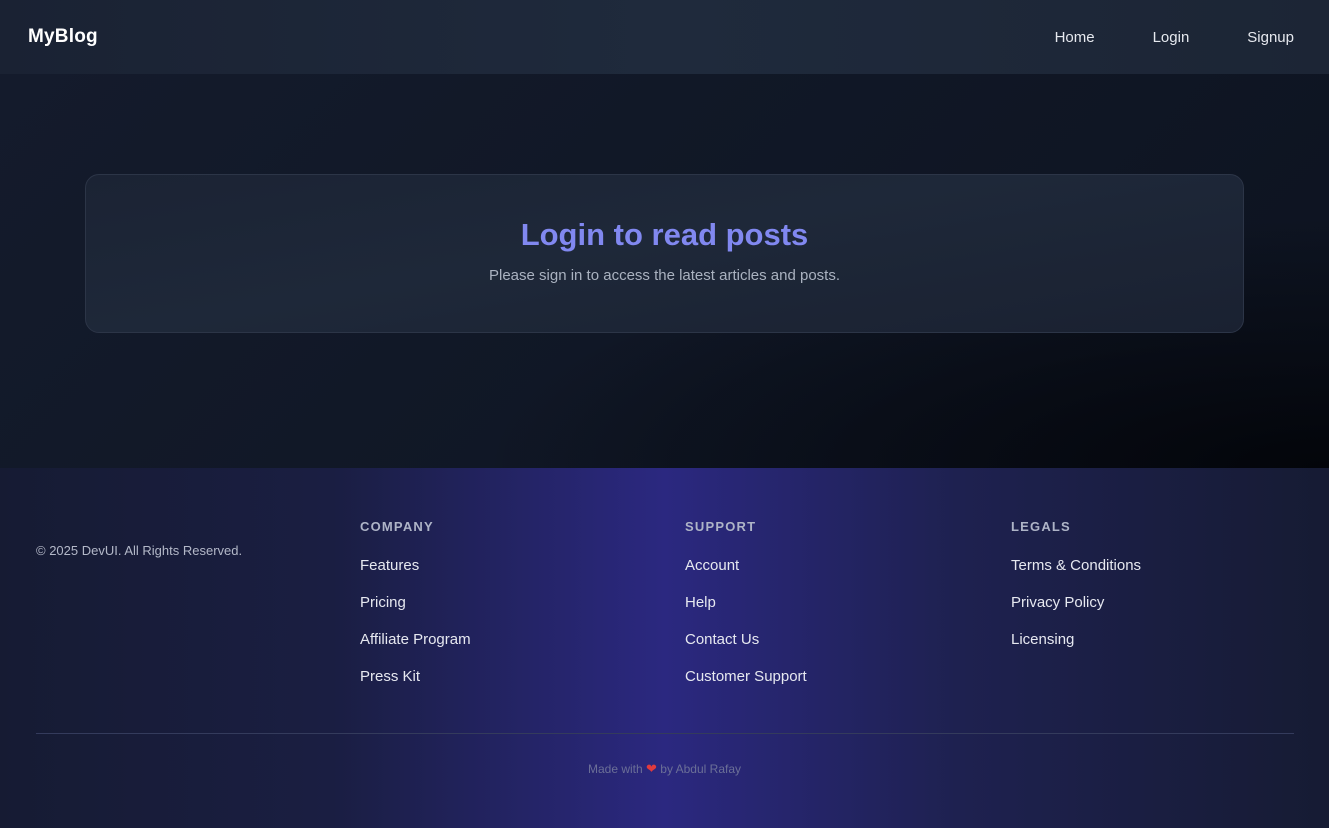 This screenshot has width=1329, height=828. I want to click on copyright-text: © 2025 DevUI. All Rights Reserved., so click(139, 550).